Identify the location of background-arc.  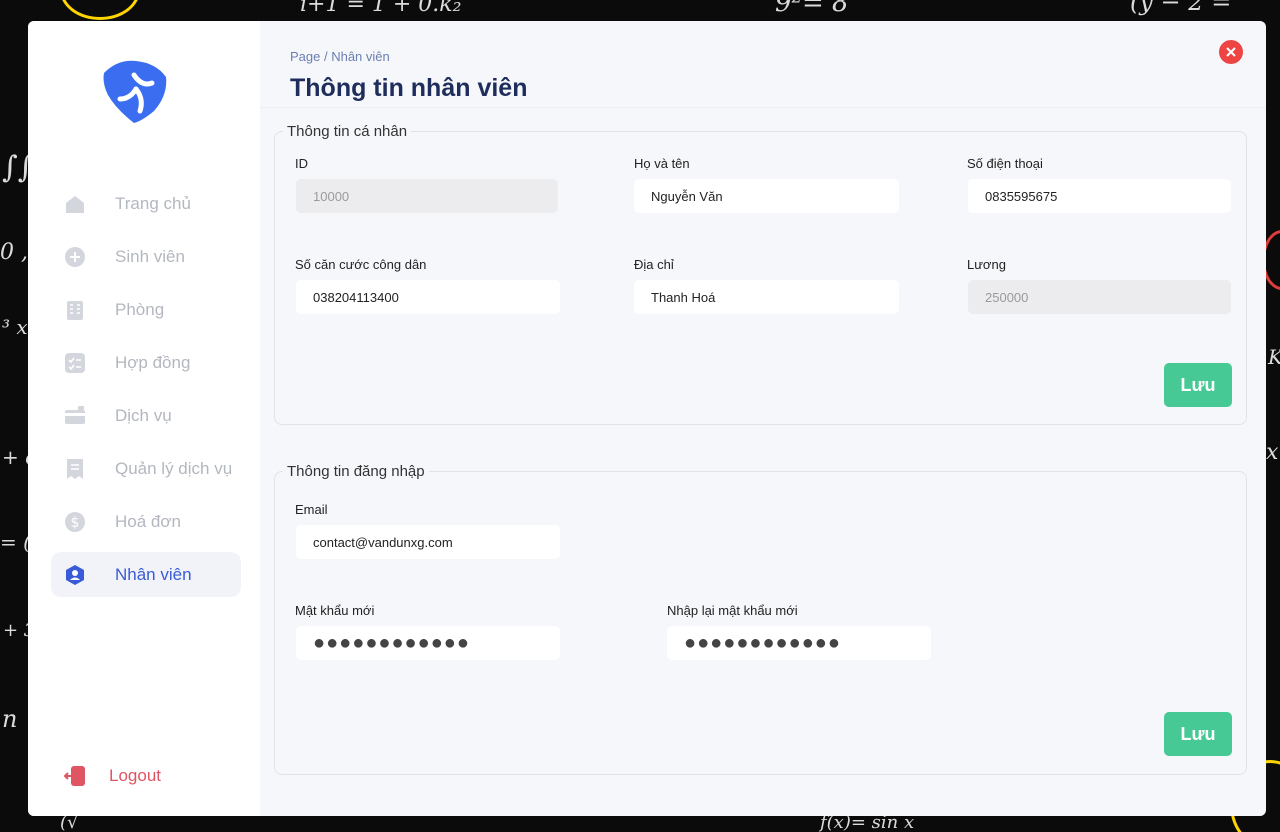
(100, 10).